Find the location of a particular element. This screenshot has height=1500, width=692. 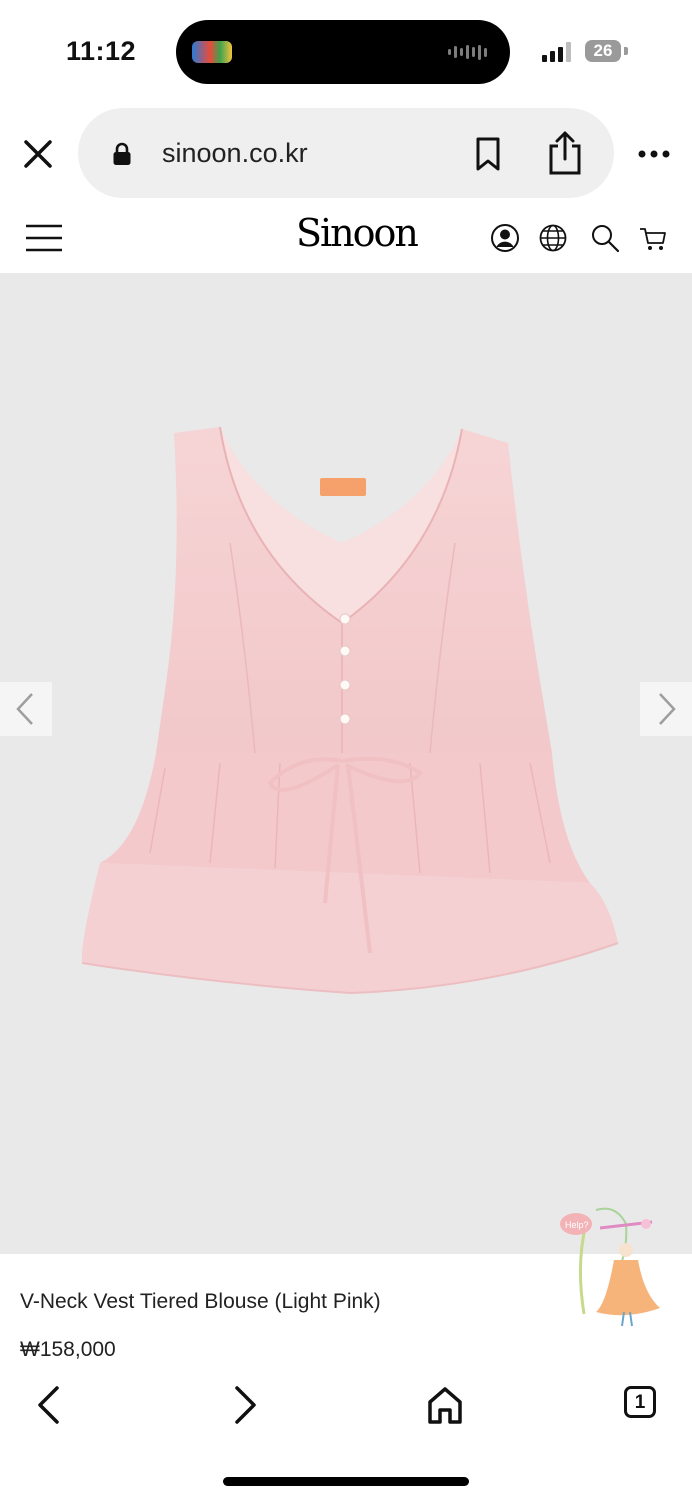

cellular-signal-icon is located at coordinates (556, 52).